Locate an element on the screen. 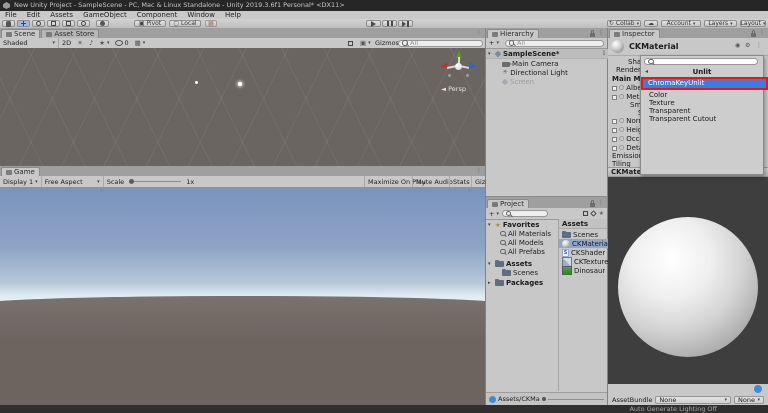 The width and height of the screenshot is (768, 413). scene-visibility-toggle: 0 is located at coordinates (121, 43).